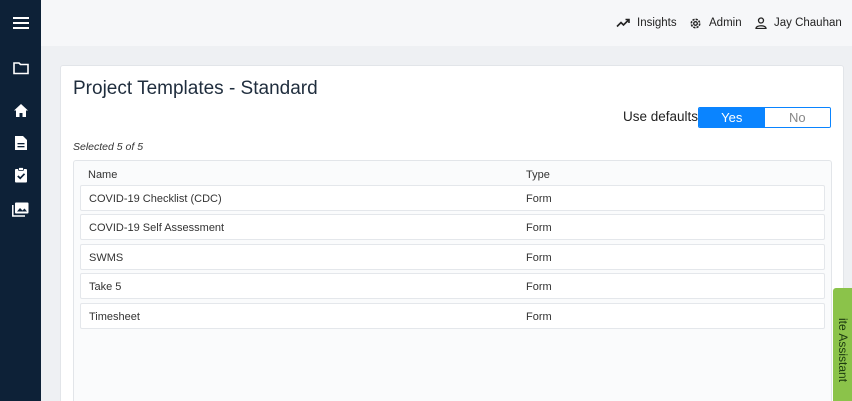  What do you see at coordinates (452, 173) in the screenshot?
I see `table-header: Name Type` at bounding box center [452, 173].